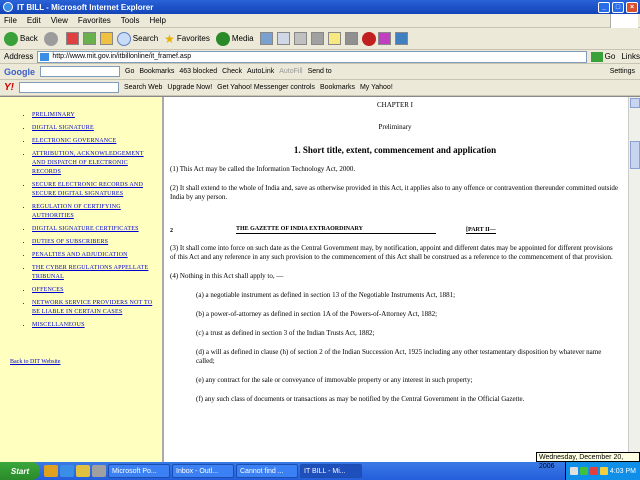 The height and width of the screenshot is (480, 640). What do you see at coordinates (67, 471) in the screenshot?
I see `quicklaunch-ie-icon` at bounding box center [67, 471].